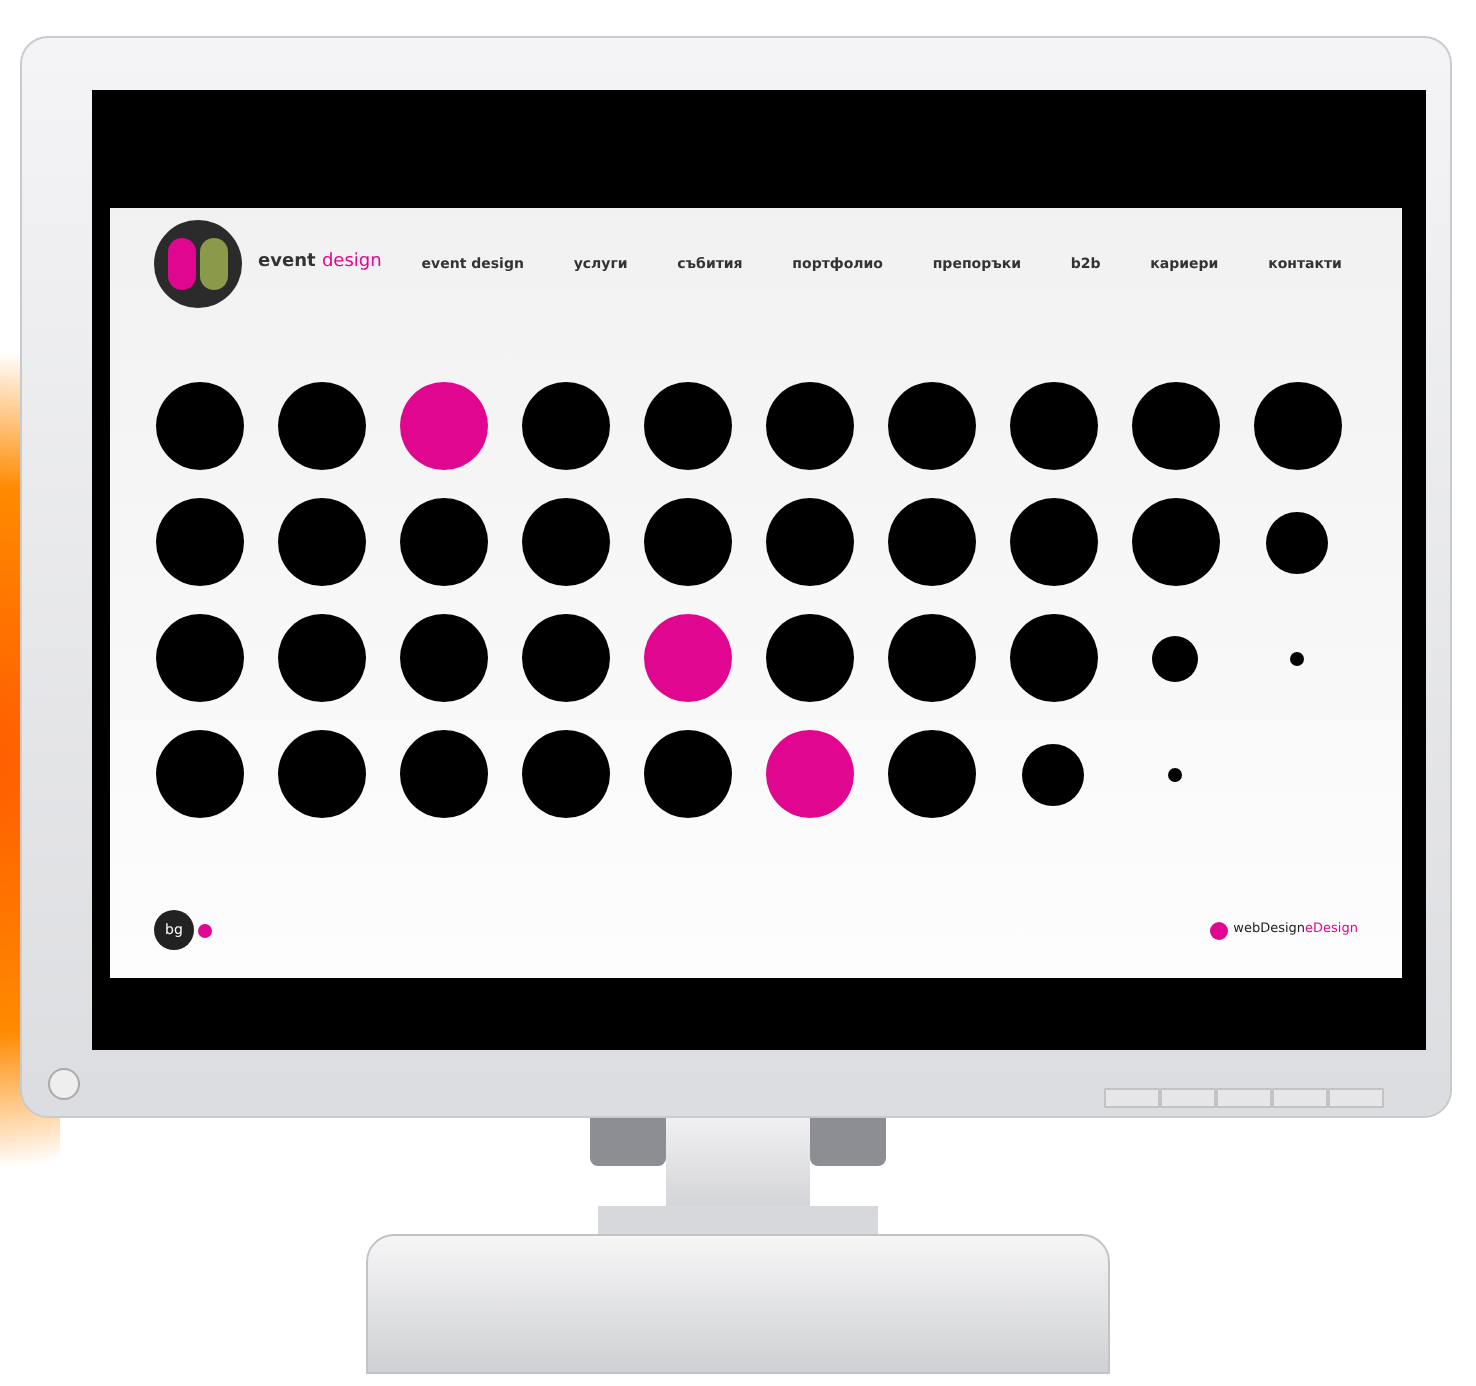 The image size is (1476, 1386). Describe the element at coordinates (64, 1083) in the screenshot. I see `power-icon` at that location.